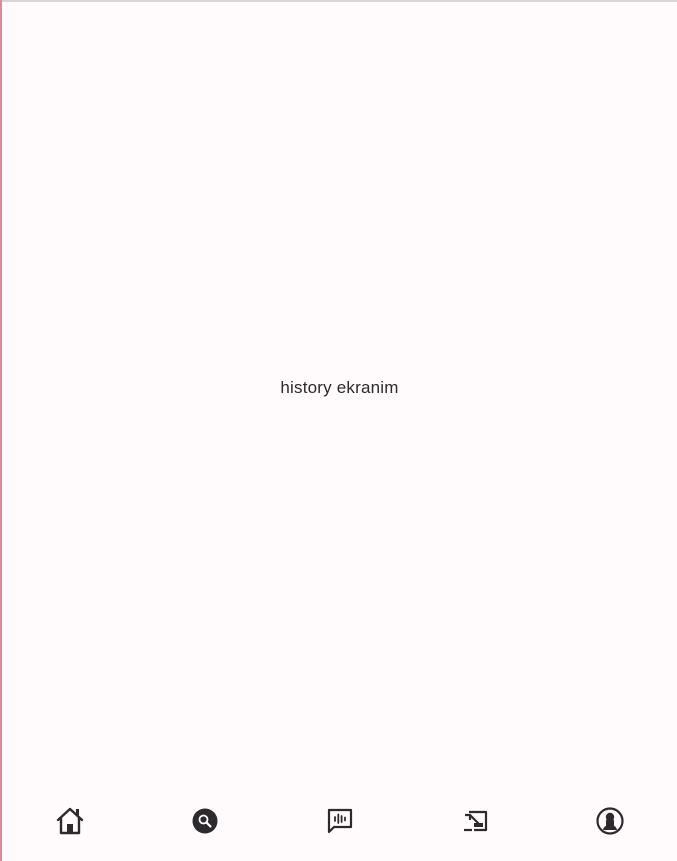 The height and width of the screenshot is (861, 677). I want to click on nav-profile, so click(610, 821).